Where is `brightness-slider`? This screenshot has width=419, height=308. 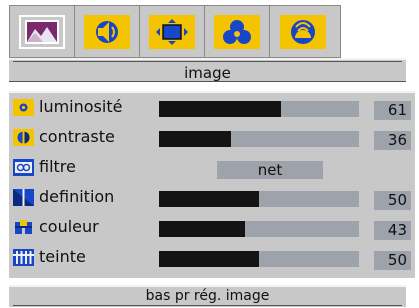 brightness-slider is located at coordinates (259, 109).